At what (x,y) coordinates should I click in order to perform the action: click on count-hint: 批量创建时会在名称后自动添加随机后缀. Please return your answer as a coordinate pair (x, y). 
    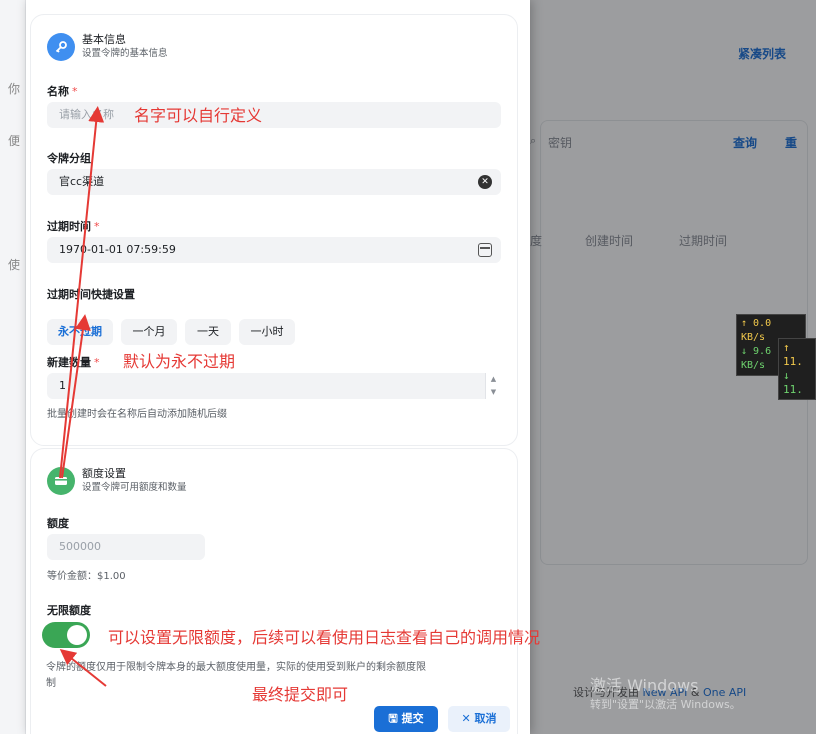
    Looking at the image, I should click on (137, 414).